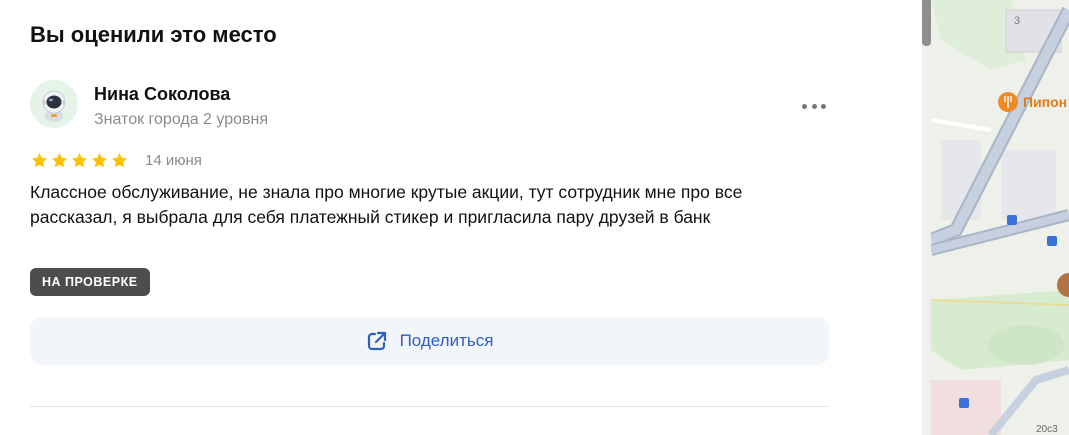 The height and width of the screenshot is (435, 1069). Describe the element at coordinates (181, 119) in the screenshot. I see `author-level: Знаток города 2 уровня` at that location.